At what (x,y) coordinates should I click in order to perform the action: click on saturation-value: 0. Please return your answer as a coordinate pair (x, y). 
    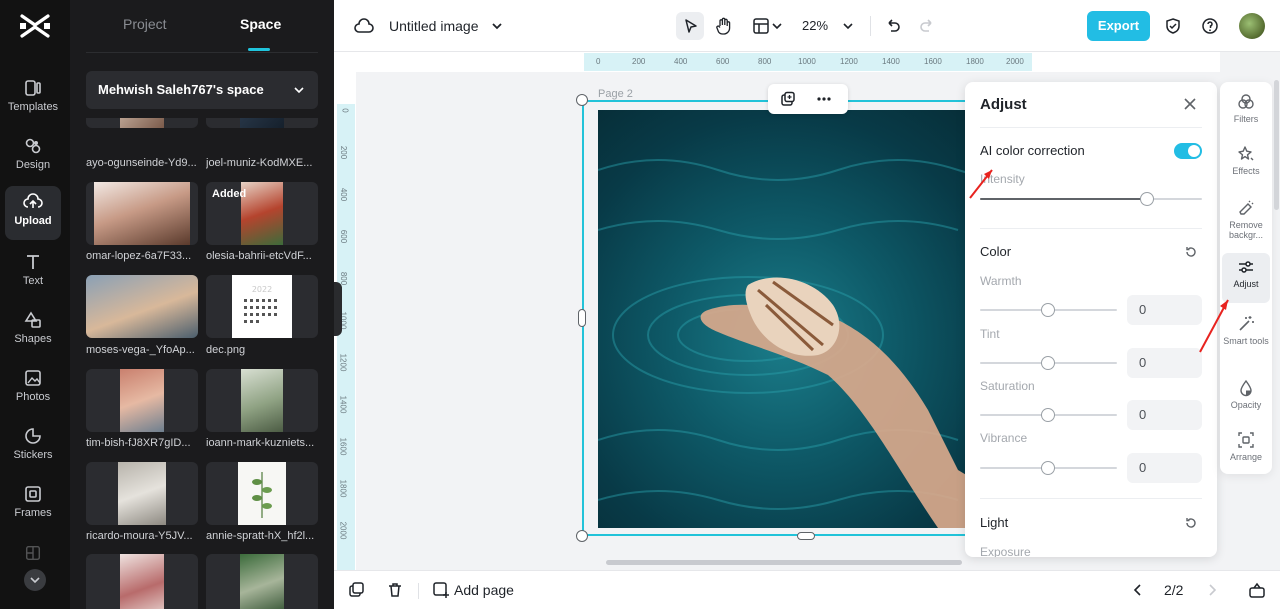
    Looking at the image, I should click on (1164, 415).